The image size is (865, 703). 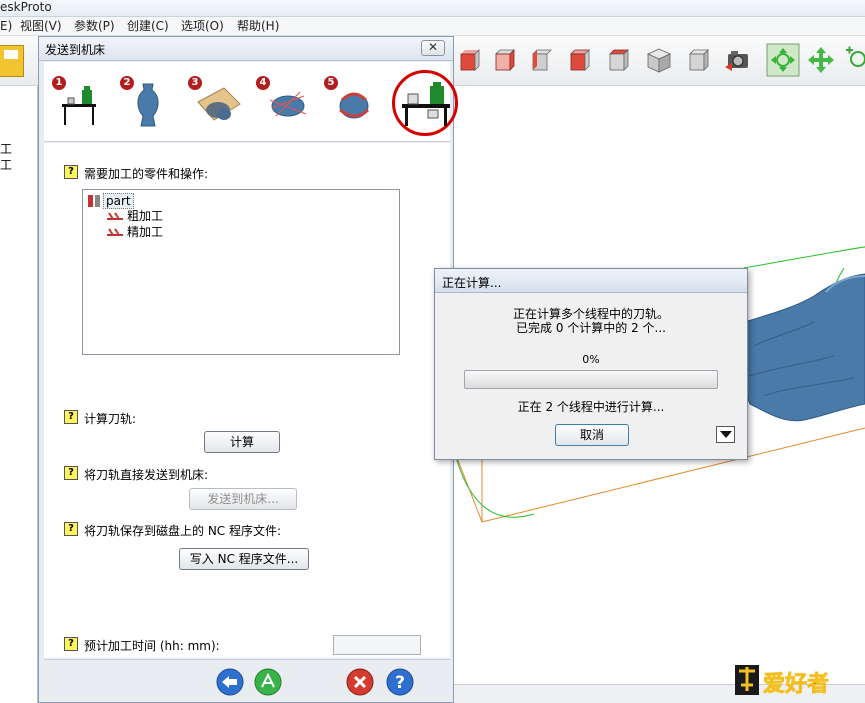 I want to click on operations-tree: part 粗加工 精加工, so click(x=241, y=272).